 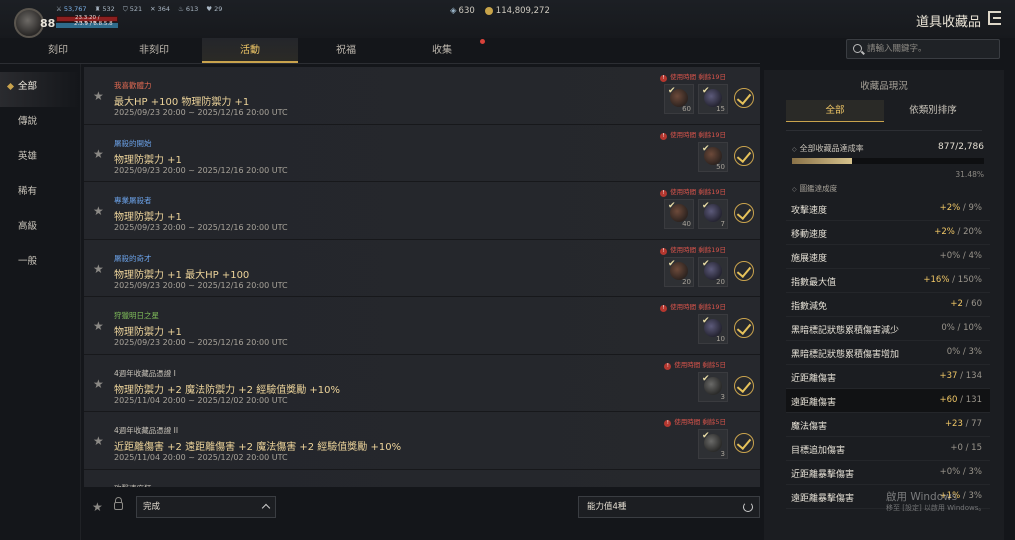 What do you see at coordinates (40, 229) in the screenshot?
I see `category-advanced: 高級` at bounding box center [40, 229].